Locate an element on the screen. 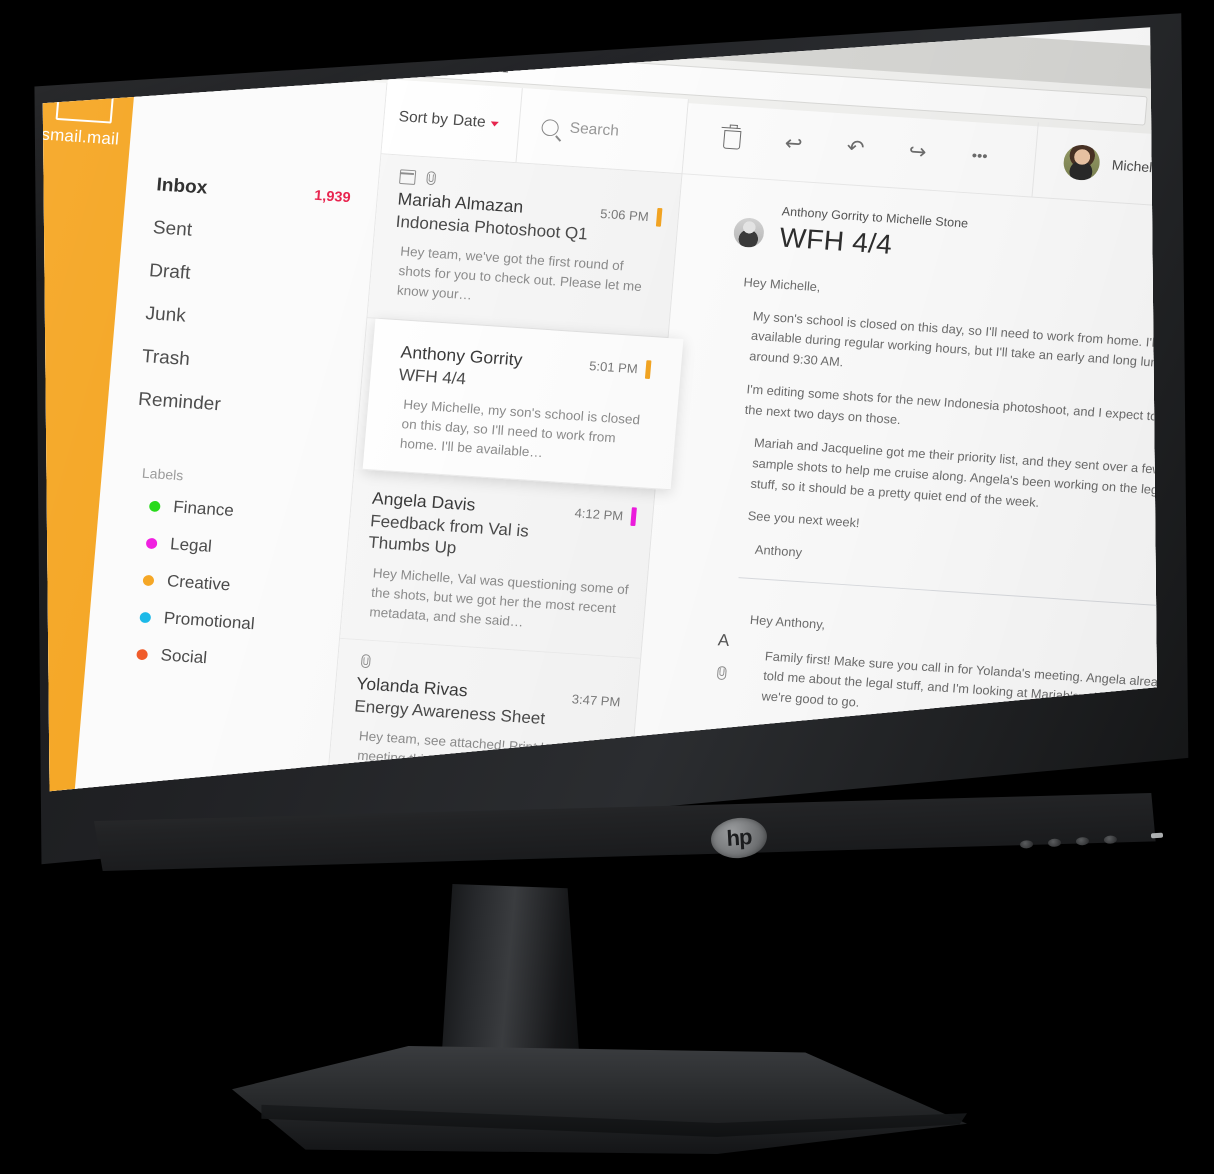 The height and width of the screenshot is (1174, 1214). folder-label: Draft is located at coordinates (170, 272).